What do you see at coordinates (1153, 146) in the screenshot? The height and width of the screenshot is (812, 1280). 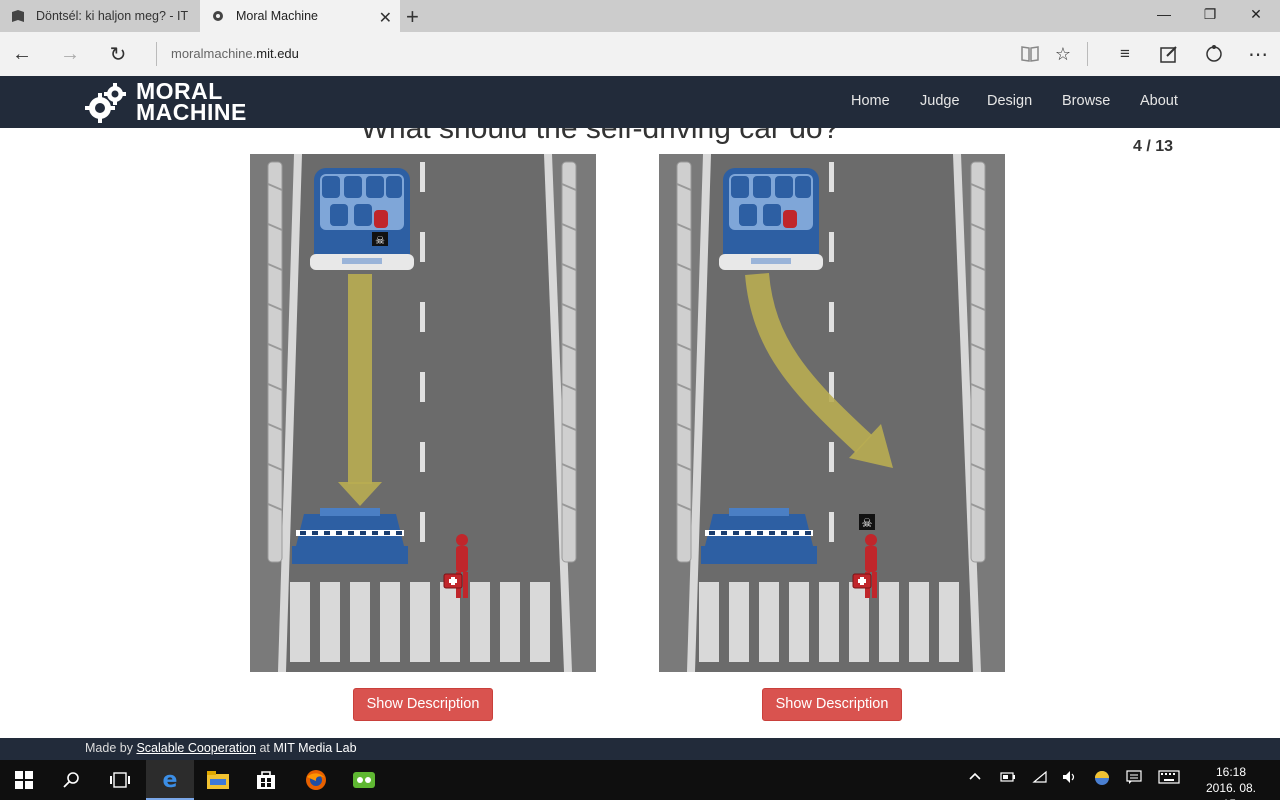 I see `dilemma-counter: 4 / 13` at bounding box center [1153, 146].